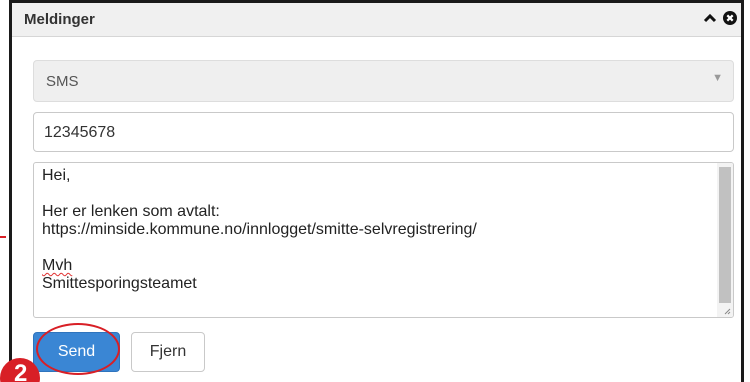  What do you see at coordinates (727, 311) in the screenshot?
I see `resize-handle-icon` at bounding box center [727, 311].